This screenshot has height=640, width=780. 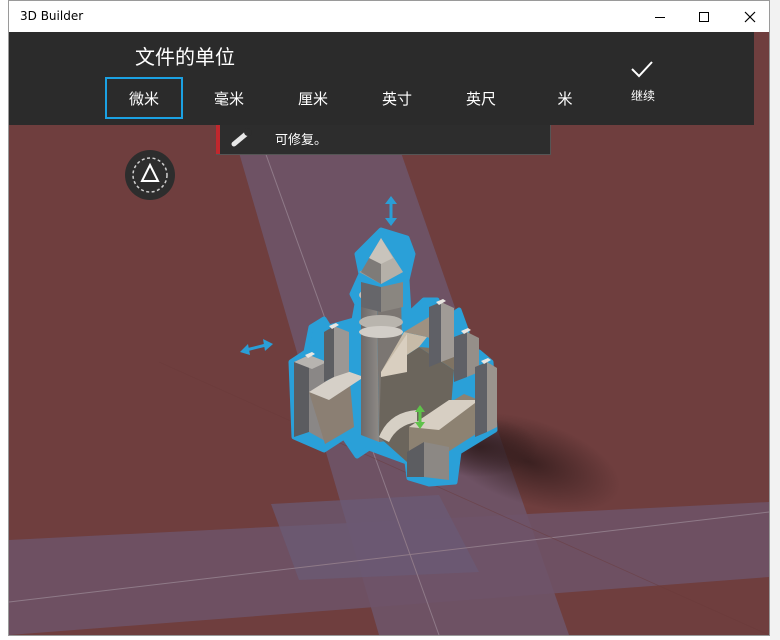 What do you see at coordinates (643, 84) in the screenshot?
I see `continue-button: 继续` at bounding box center [643, 84].